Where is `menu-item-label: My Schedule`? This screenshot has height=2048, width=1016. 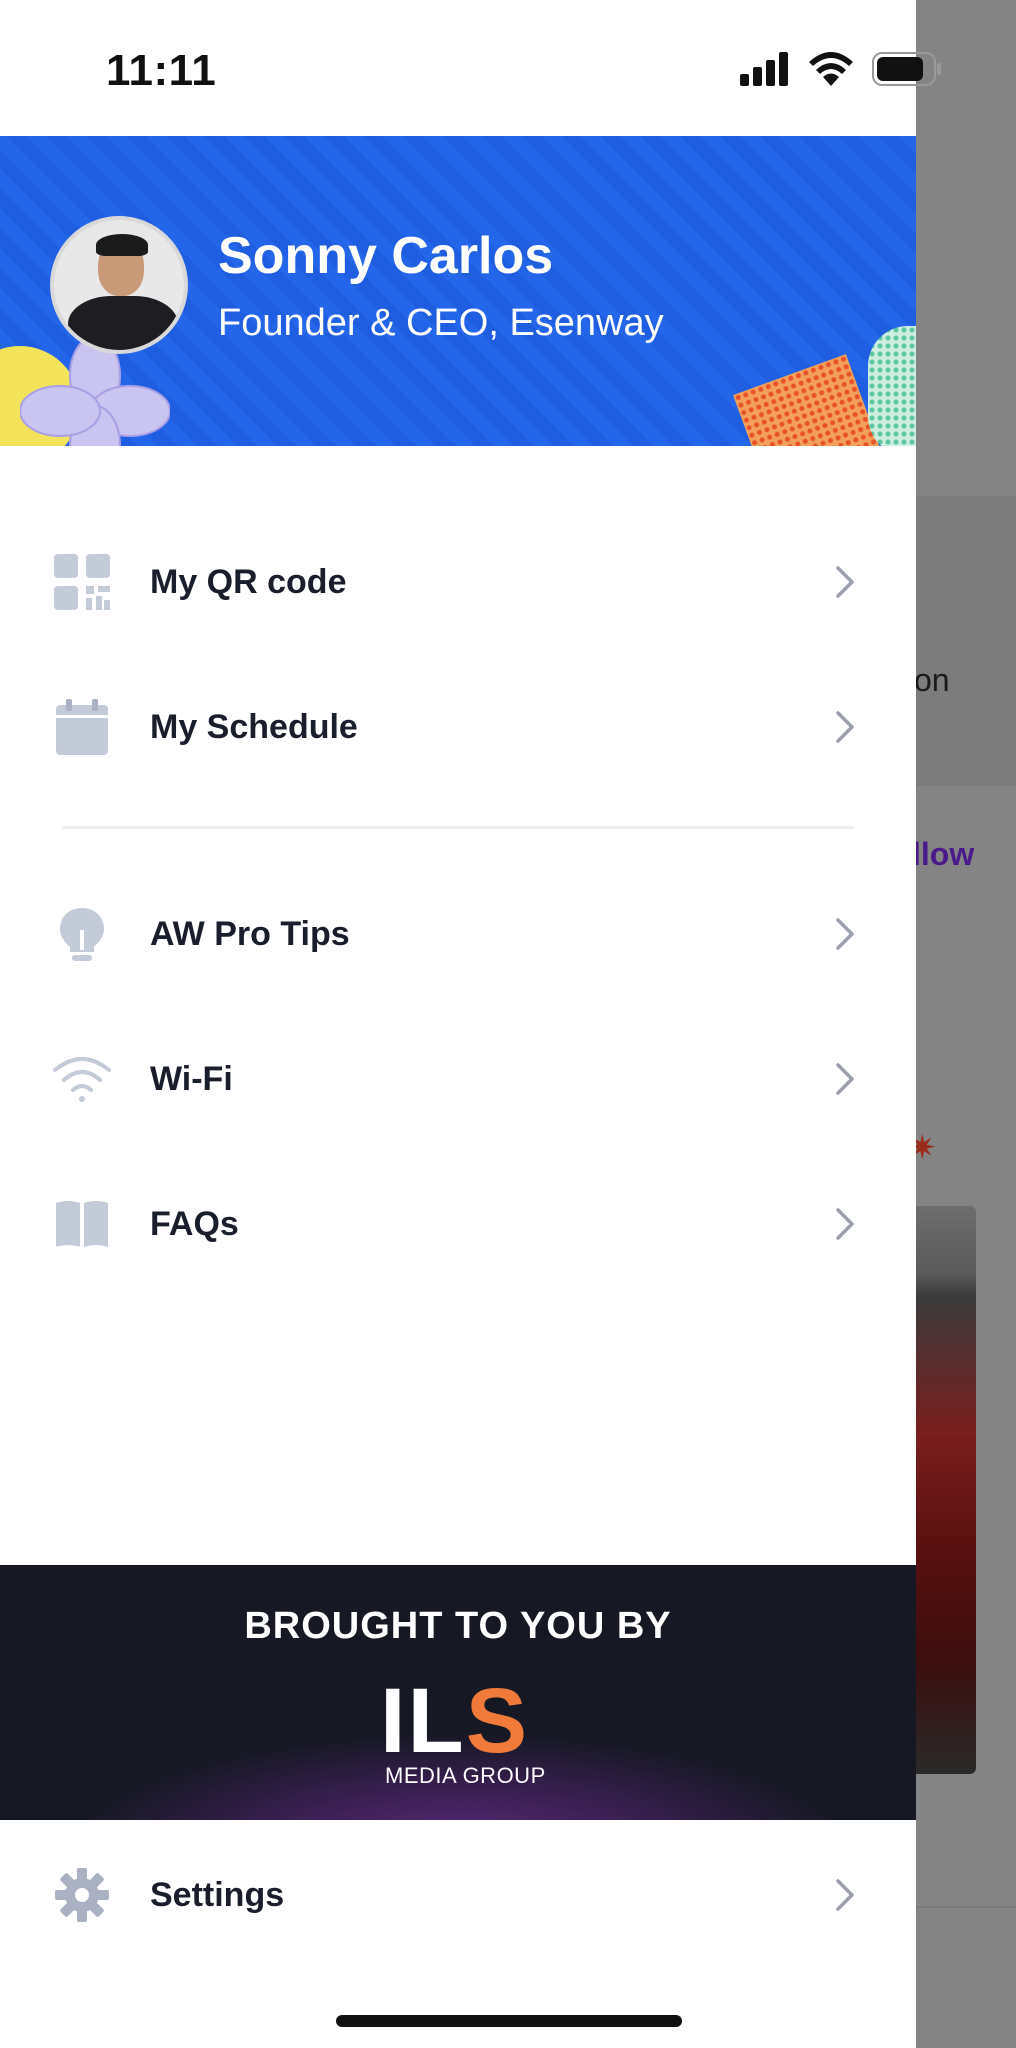 menu-item-label: My Schedule is located at coordinates (254, 726).